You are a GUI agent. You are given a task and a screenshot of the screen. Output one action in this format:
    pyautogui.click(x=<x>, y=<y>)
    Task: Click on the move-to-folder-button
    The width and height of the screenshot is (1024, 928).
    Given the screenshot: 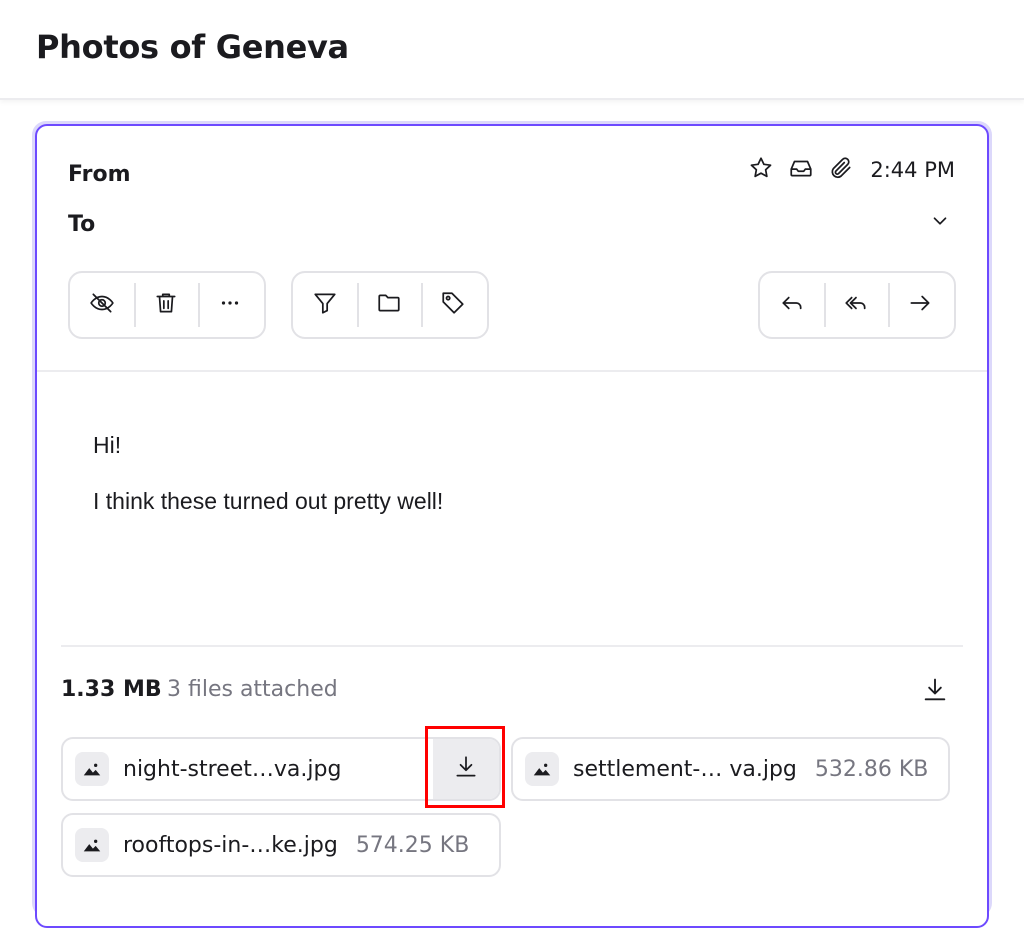 What is the action you would take?
    pyautogui.click(x=389, y=305)
    